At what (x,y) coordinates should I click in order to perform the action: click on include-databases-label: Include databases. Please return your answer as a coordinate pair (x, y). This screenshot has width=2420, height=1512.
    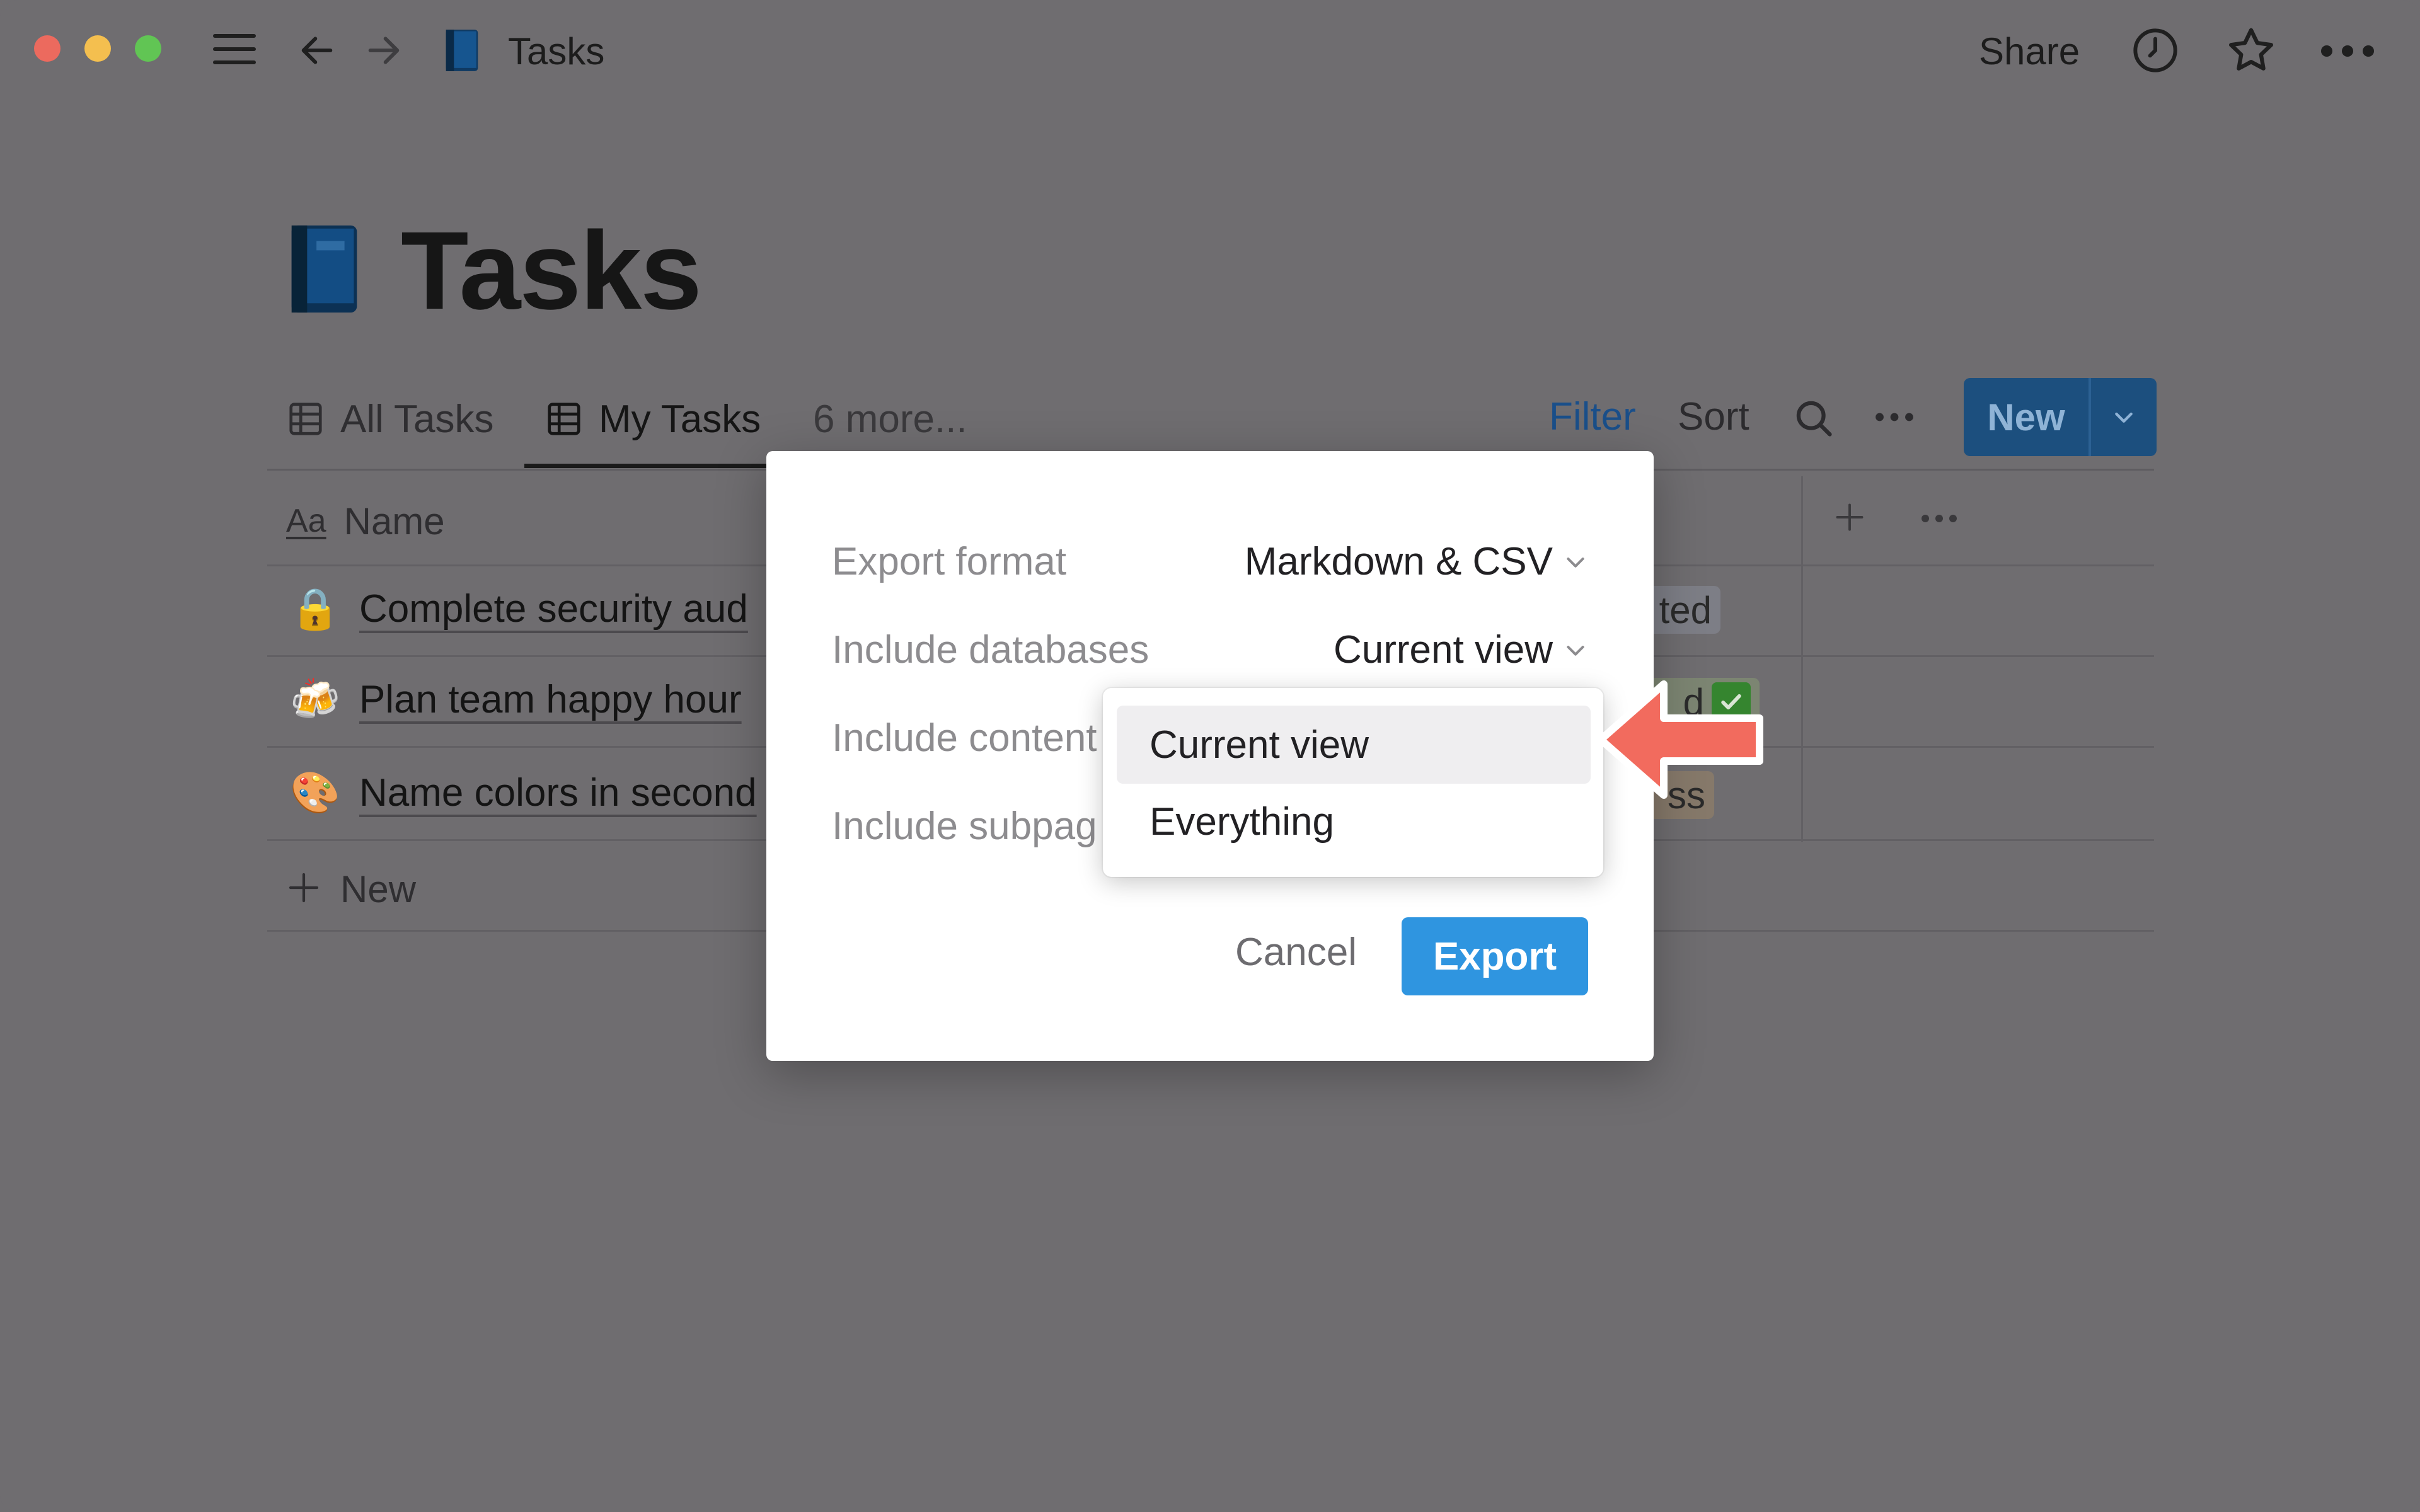
    Looking at the image, I should click on (991, 650).